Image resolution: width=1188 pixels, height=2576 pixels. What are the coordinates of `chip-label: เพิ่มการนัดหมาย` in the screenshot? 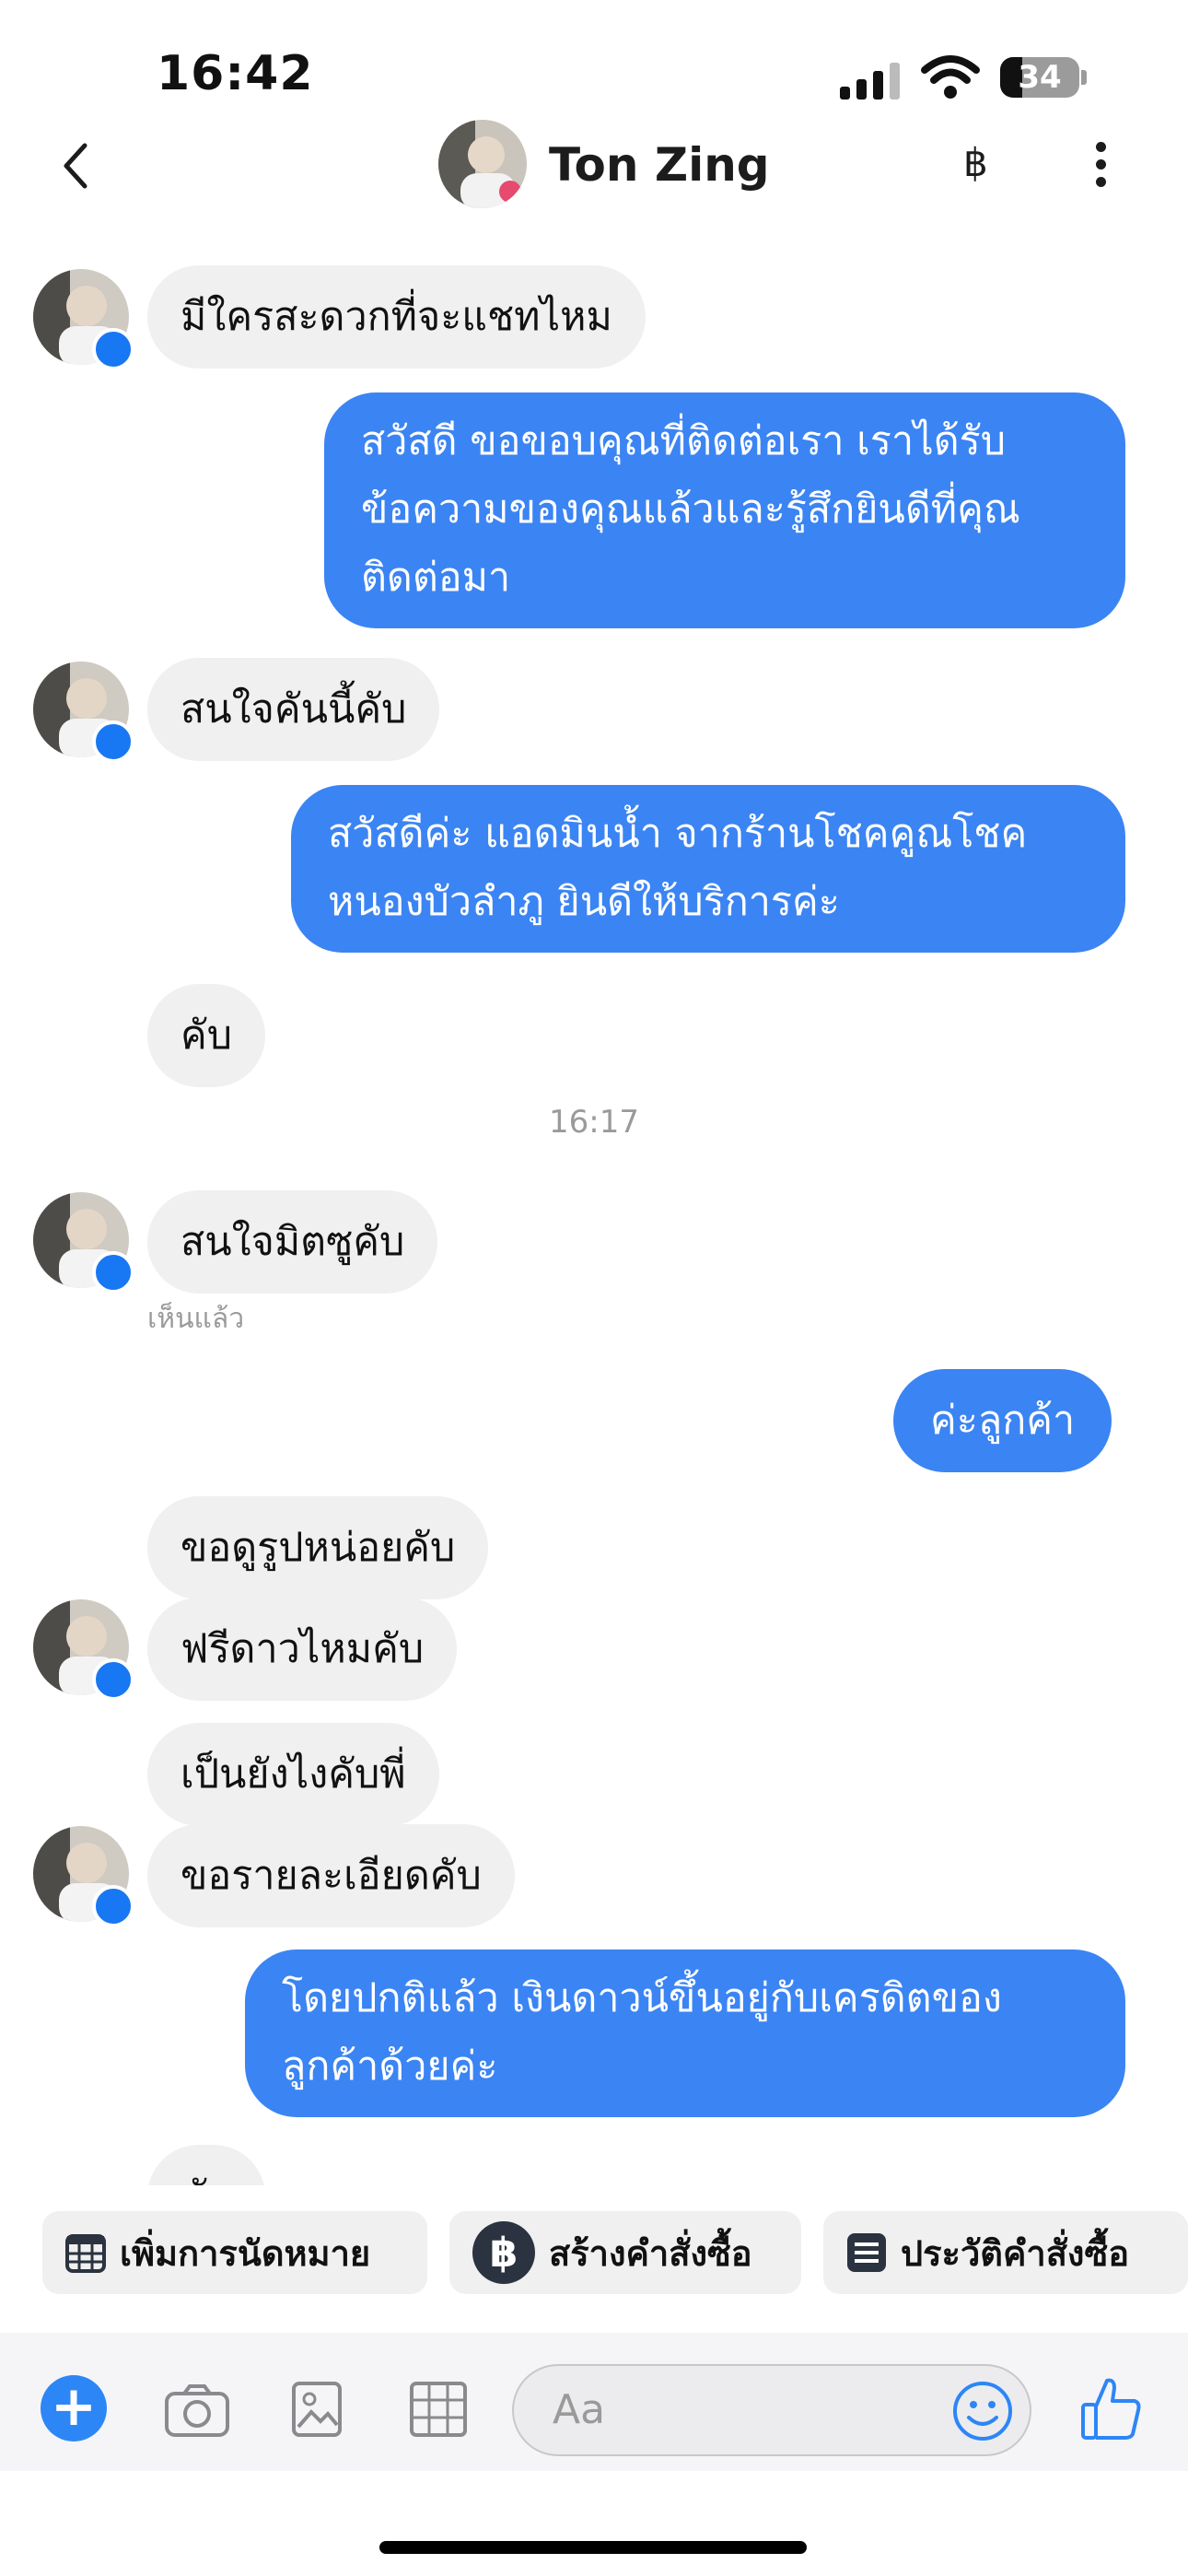 It's located at (246, 2253).